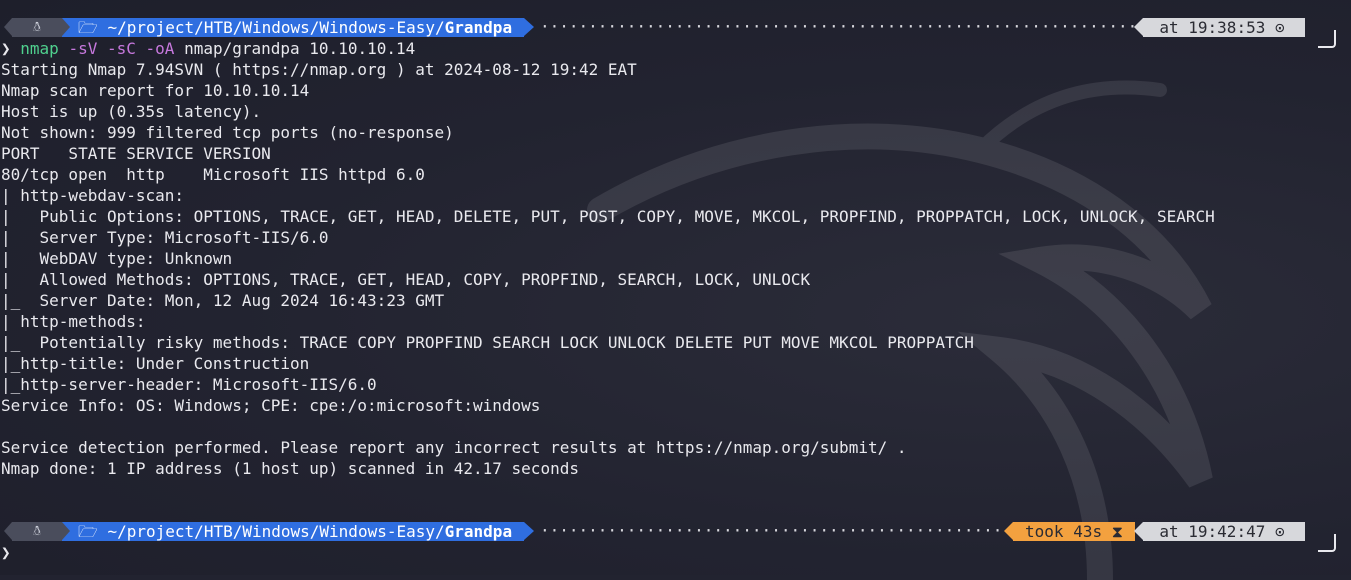 This screenshot has height=580, width=1351. What do you see at coordinates (1219, 531) in the screenshot?
I see `time-segment: at 19:42:47 ⊙` at bounding box center [1219, 531].